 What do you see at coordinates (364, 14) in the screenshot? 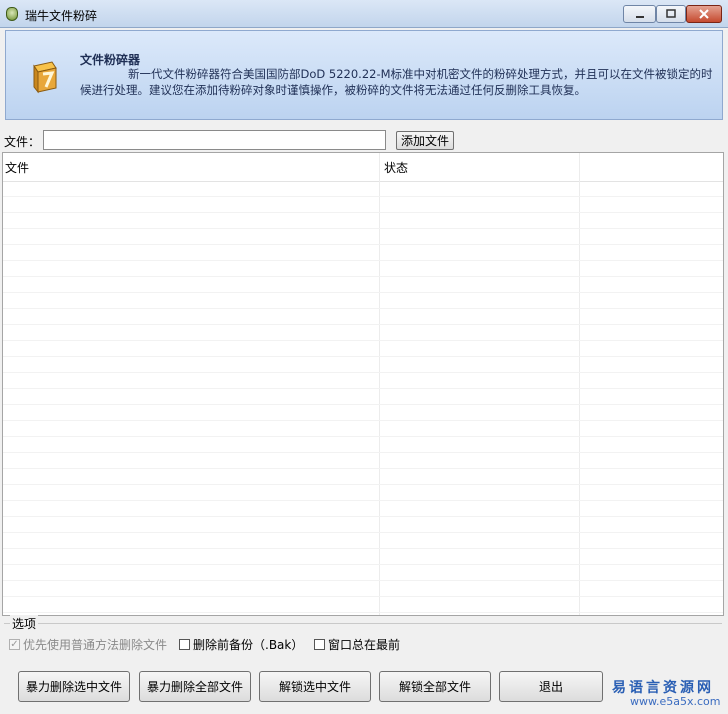
I see `title-bar: 瑞牛文件粉碎` at bounding box center [364, 14].